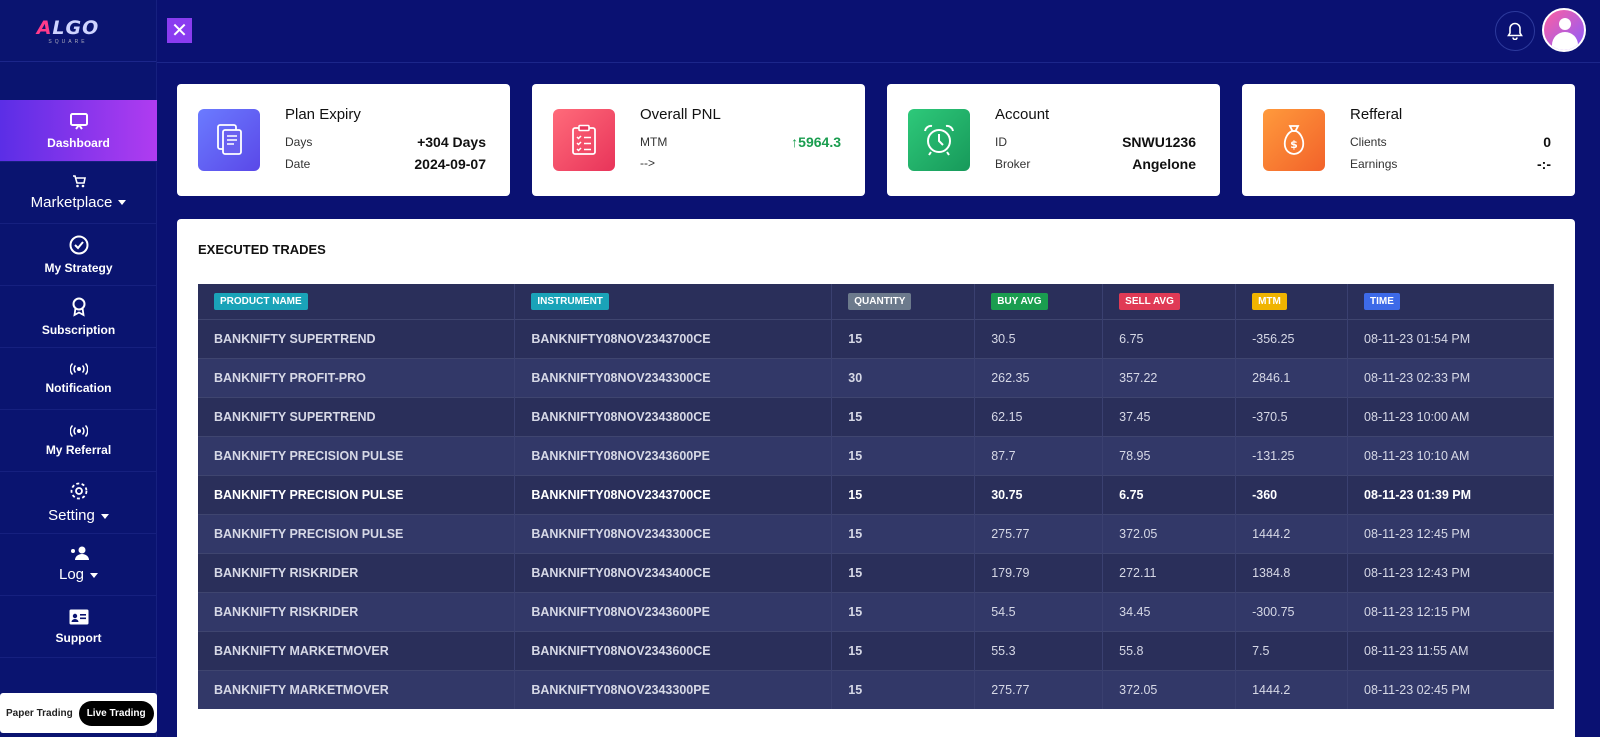 This screenshot has height=737, width=1600. Describe the element at coordinates (1039, 494) in the screenshot. I see `cell-buy-avg: 30.75` at that location.